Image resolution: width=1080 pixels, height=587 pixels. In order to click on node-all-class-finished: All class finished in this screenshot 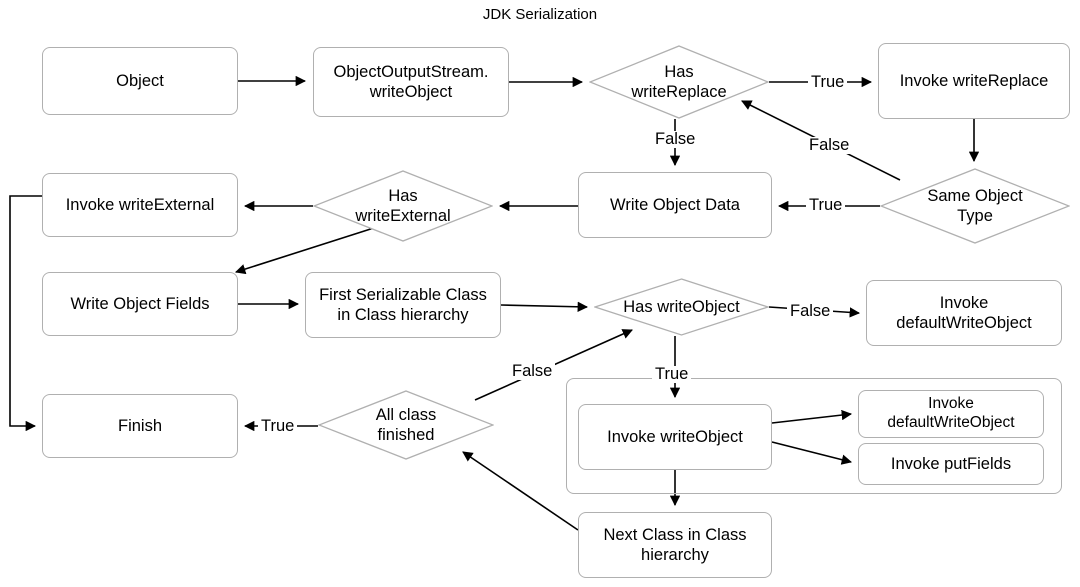, I will do `click(406, 425)`.